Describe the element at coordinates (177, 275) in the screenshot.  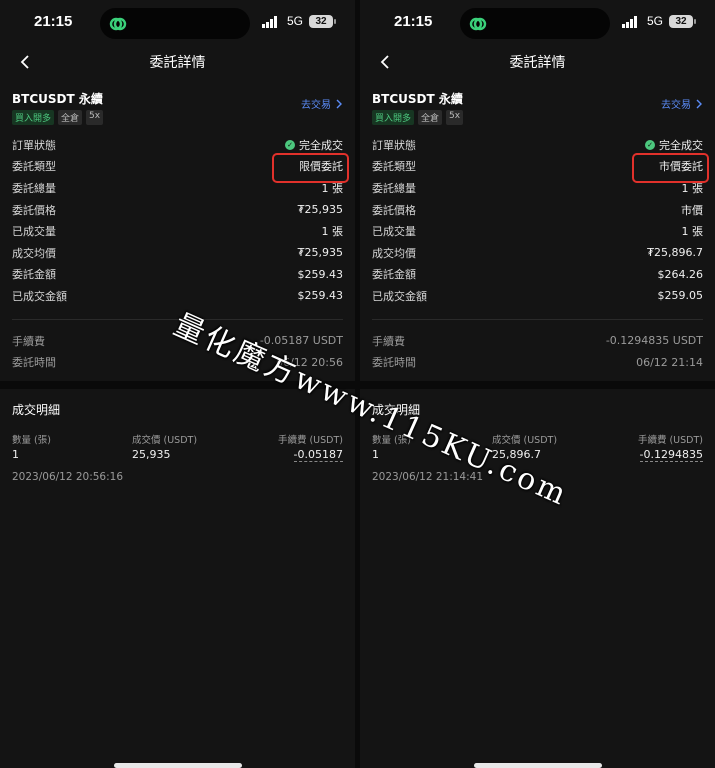
I see `row-order-amount: 委託金額 $259.43` at that location.